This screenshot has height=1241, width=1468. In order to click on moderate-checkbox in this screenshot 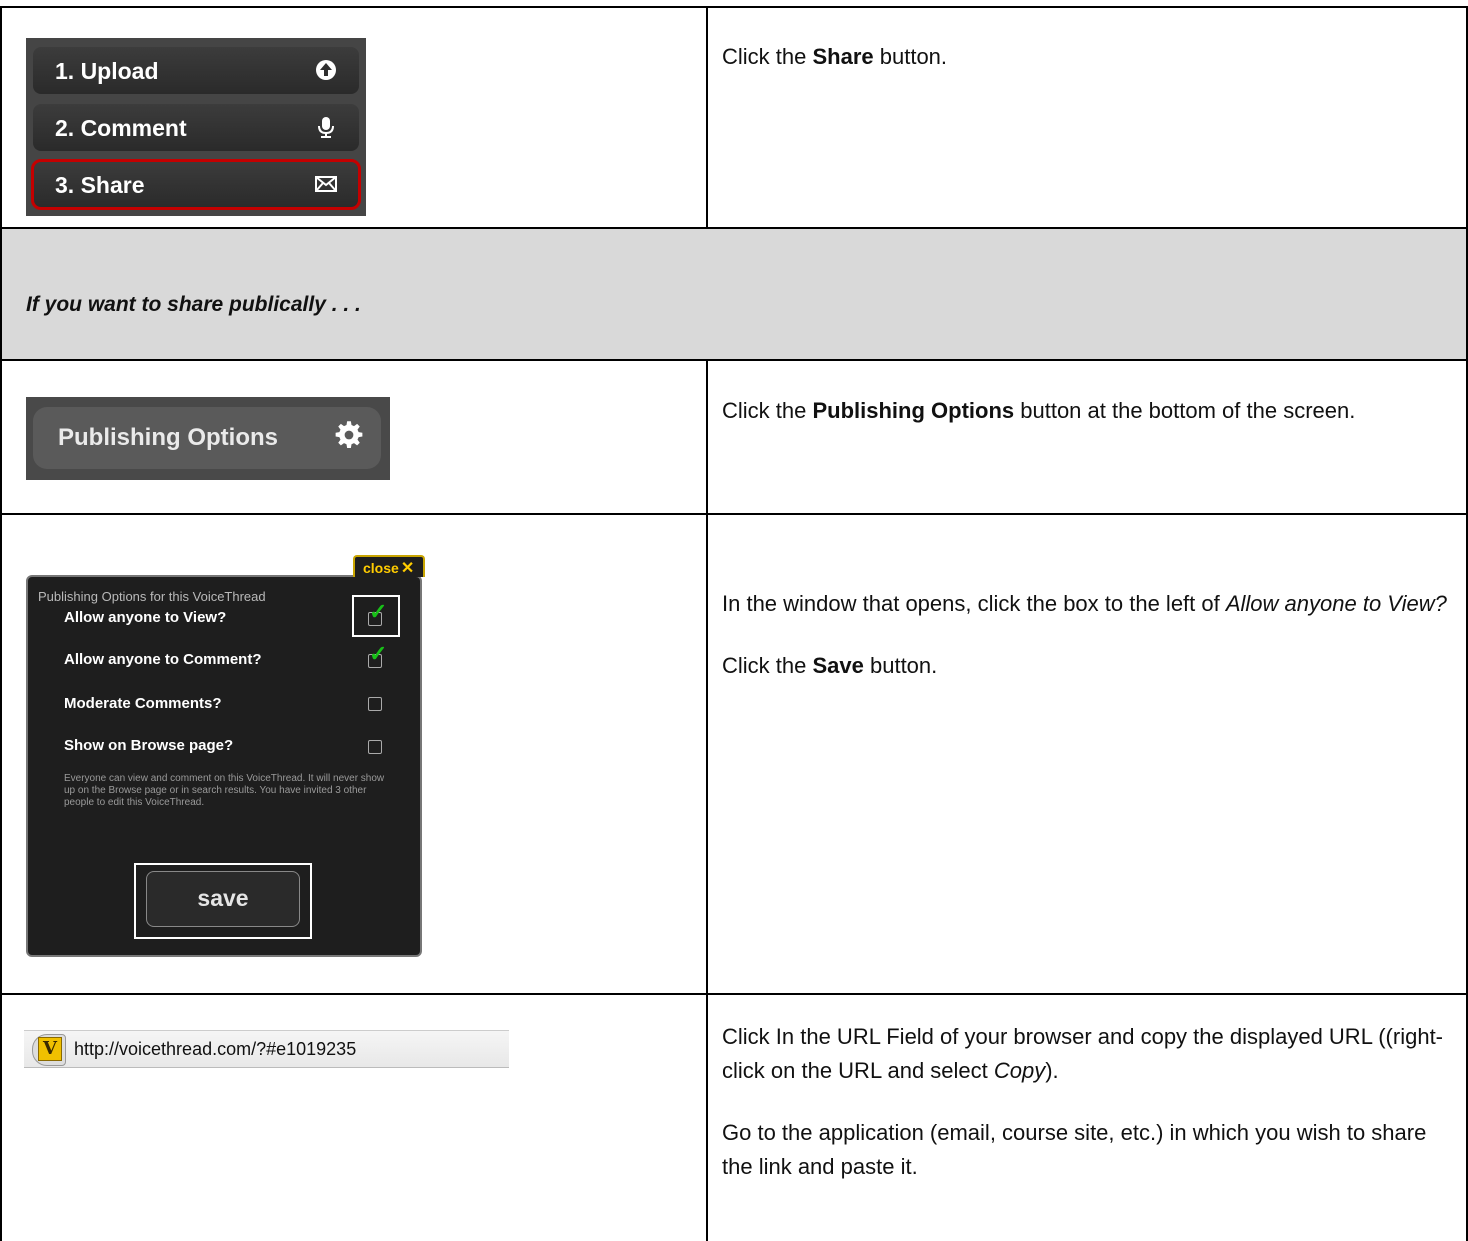, I will do `click(375, 704)`.